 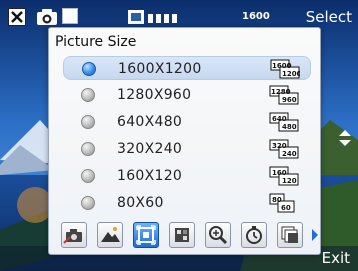 I want to click on panel-title: Picture Size, so click(x=96, y=42).